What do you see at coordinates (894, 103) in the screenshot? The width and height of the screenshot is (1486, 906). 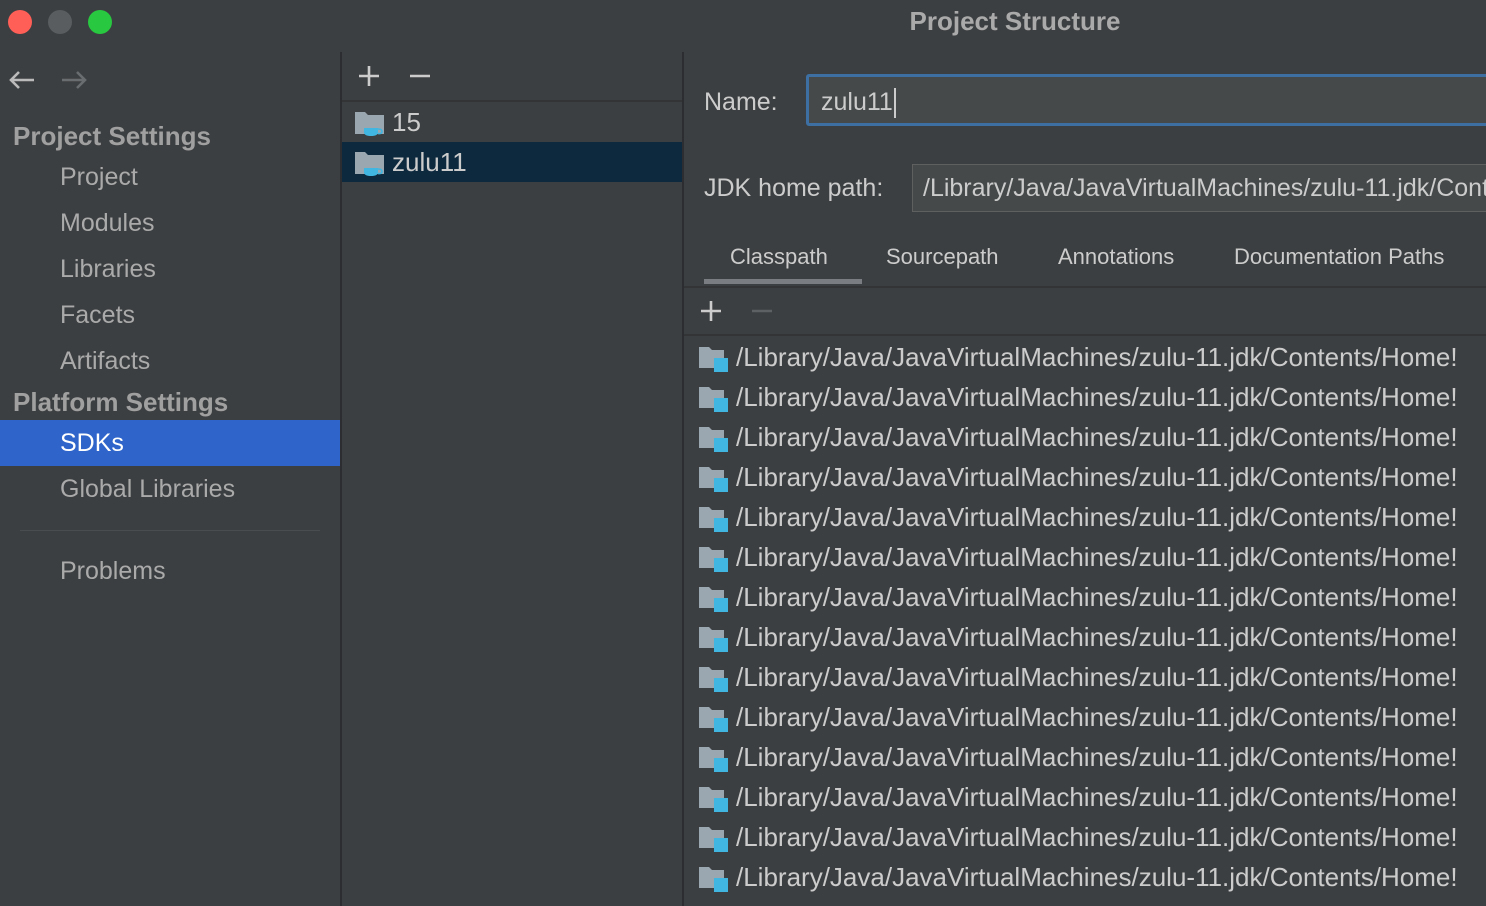 I see `text-caret` at bounding box center [894, 103].